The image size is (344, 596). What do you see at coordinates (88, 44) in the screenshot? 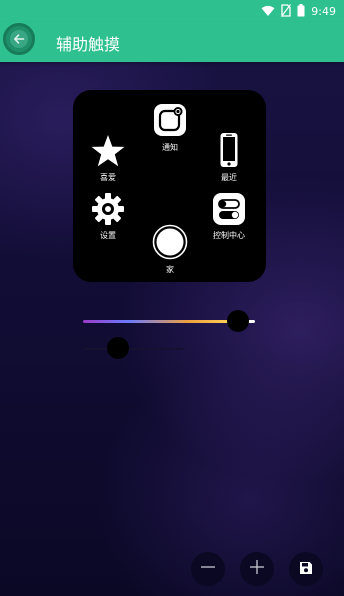
I see `page-title: 辅助触摸` at bounding box center [88, 44].